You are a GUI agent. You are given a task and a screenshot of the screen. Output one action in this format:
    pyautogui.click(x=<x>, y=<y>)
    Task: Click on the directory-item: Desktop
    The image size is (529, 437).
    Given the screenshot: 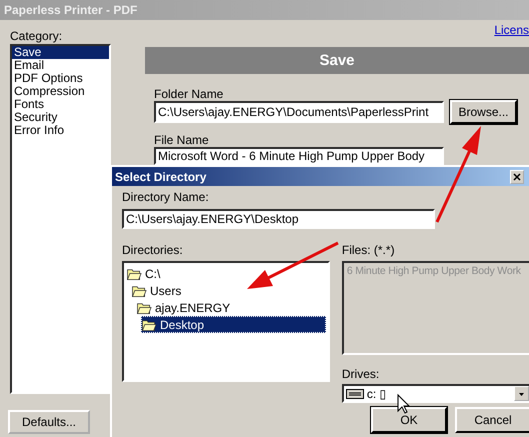 What is the action you would take?
    pyautogui.click(x=233, y=324)
    